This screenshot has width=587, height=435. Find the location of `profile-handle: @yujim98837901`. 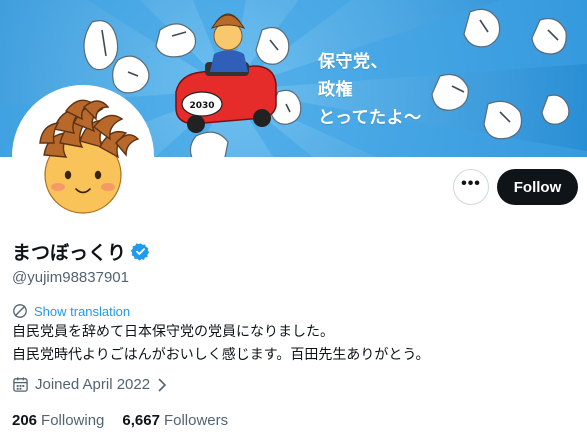

profile-handle: @yujim98837901 is located at coordinates (70, 277).